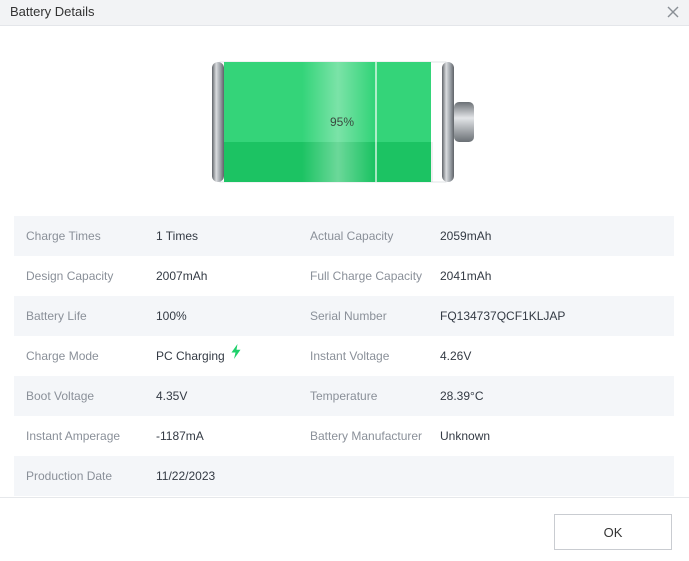 This screenshot has height=561, width=689. Describe the element at coordinates (177, 236) in the screenshot. I see `row-value: 1 Times` at that location.